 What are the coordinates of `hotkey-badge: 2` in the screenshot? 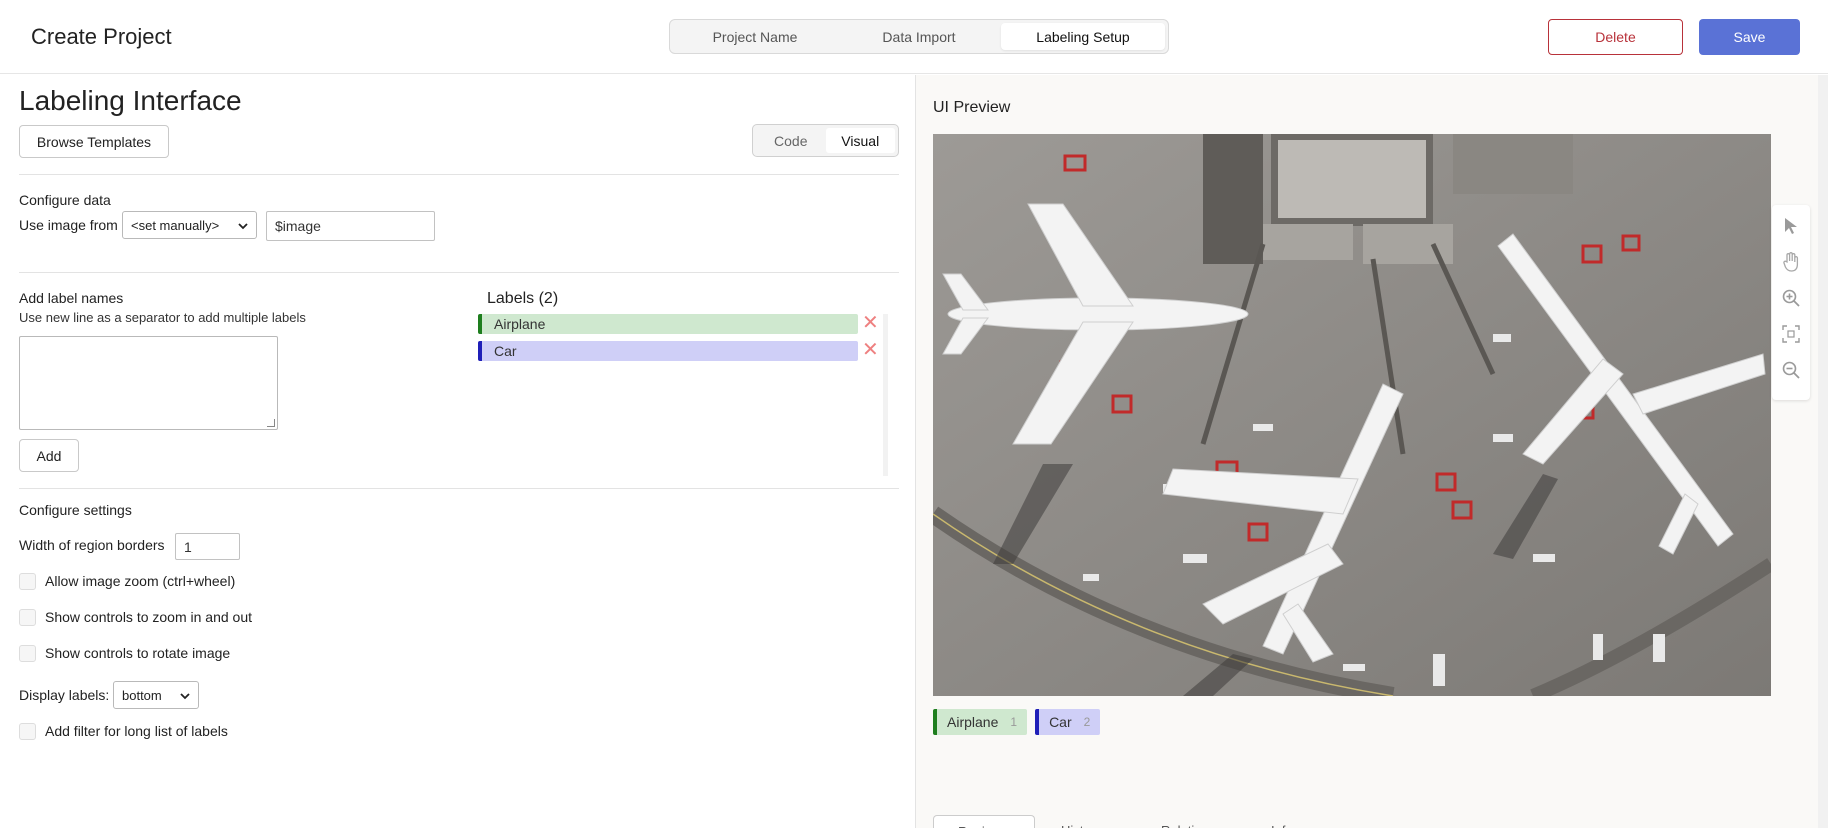 It's located at (1087, 722).